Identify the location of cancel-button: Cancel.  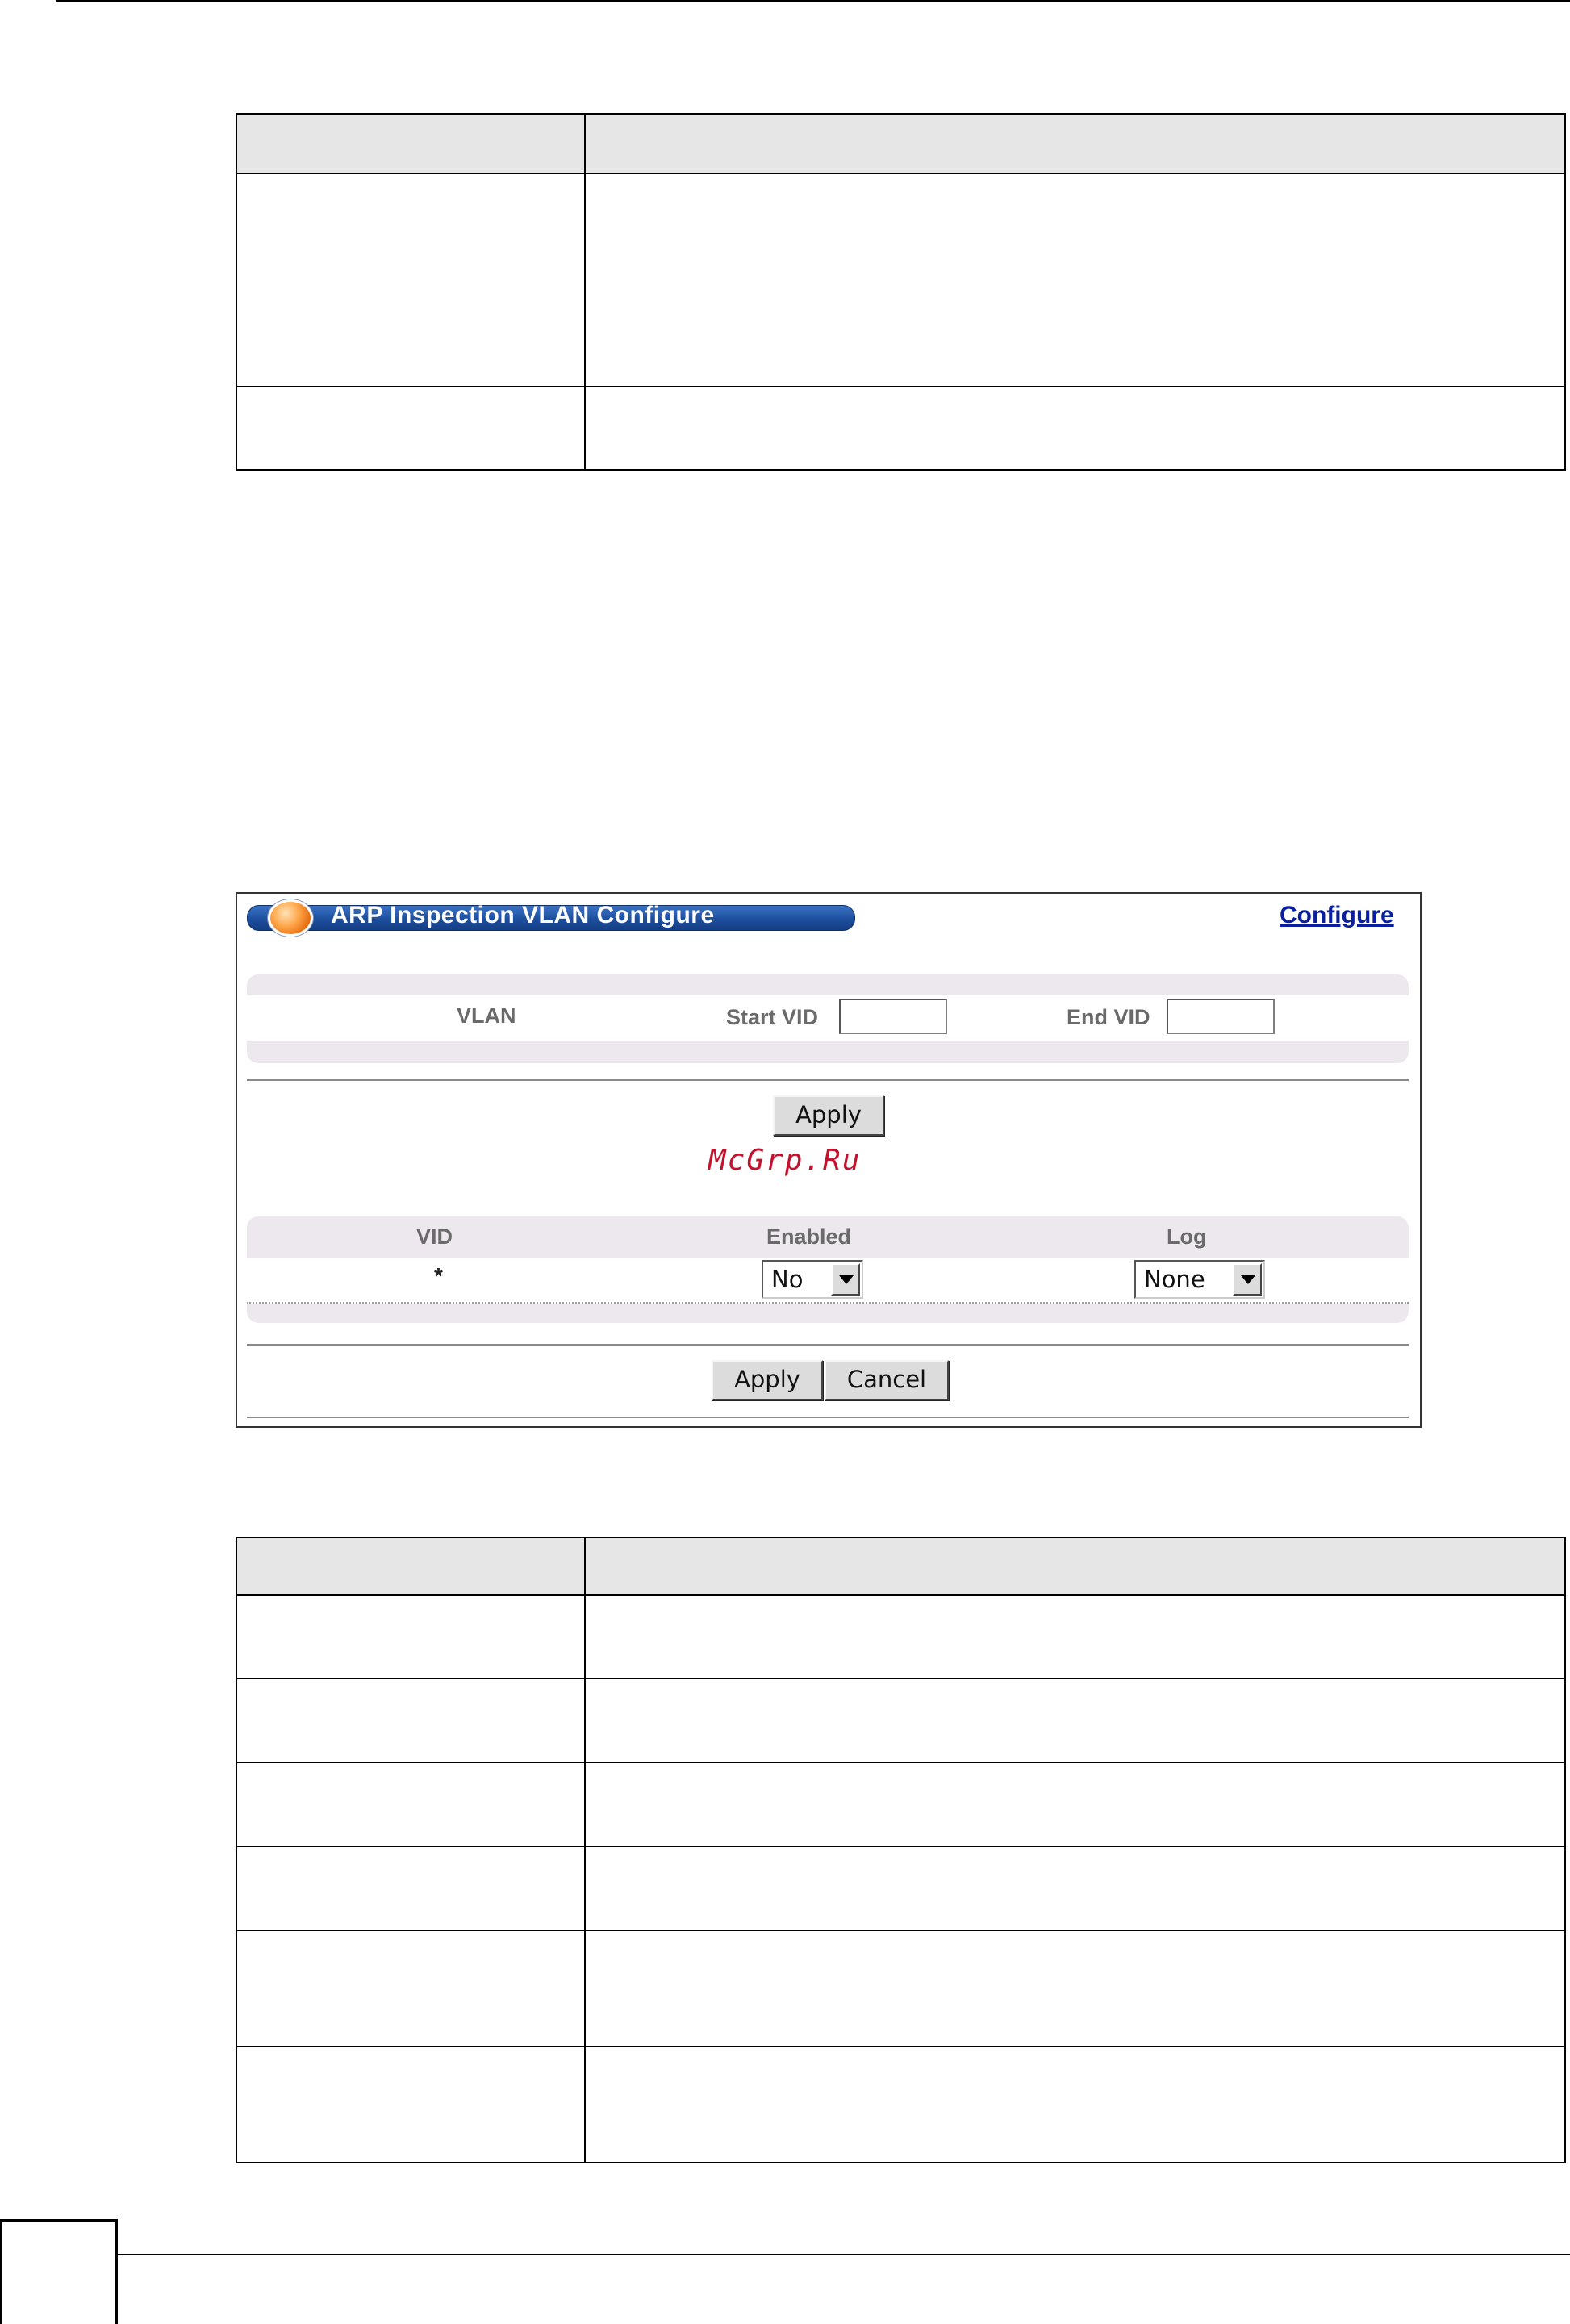
(887, 1380).